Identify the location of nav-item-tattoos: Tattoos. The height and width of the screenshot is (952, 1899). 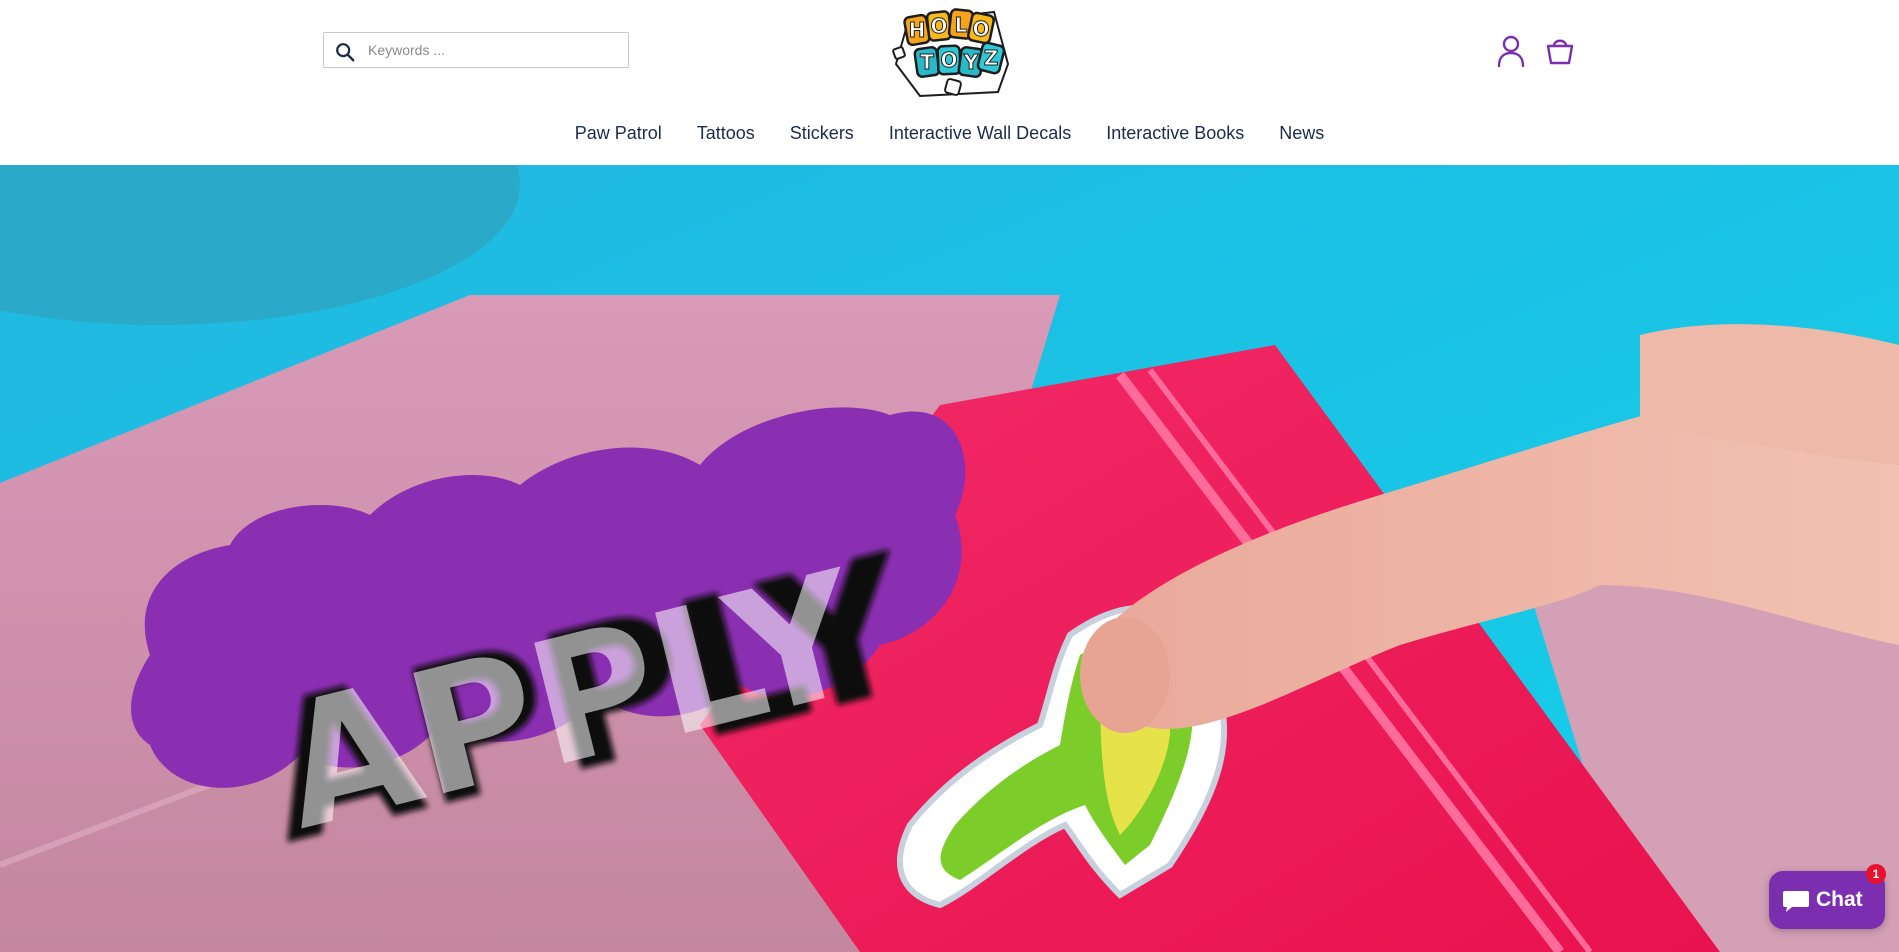
(726, 133).